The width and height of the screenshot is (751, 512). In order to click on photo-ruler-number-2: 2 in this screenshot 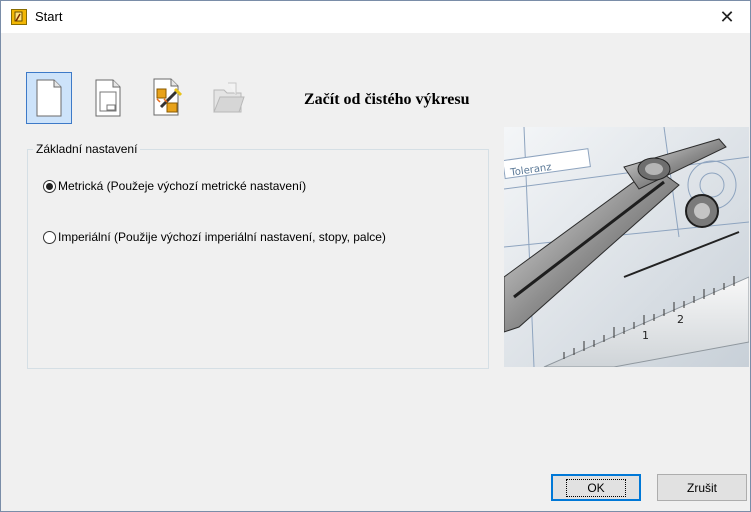, I will do `click(680, 319)`.